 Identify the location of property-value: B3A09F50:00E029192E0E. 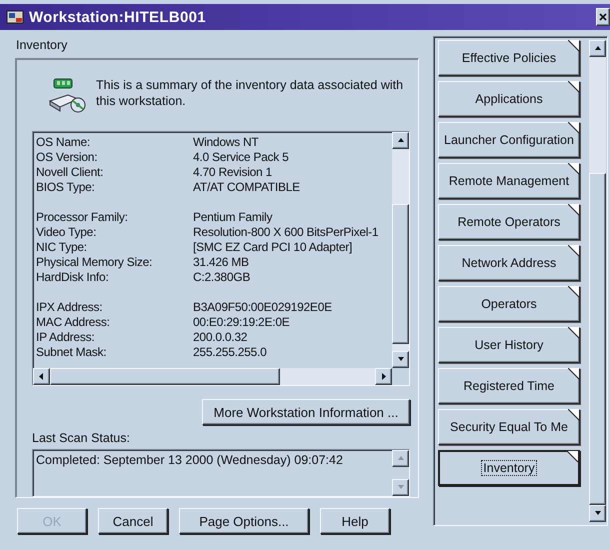
(262, 307).